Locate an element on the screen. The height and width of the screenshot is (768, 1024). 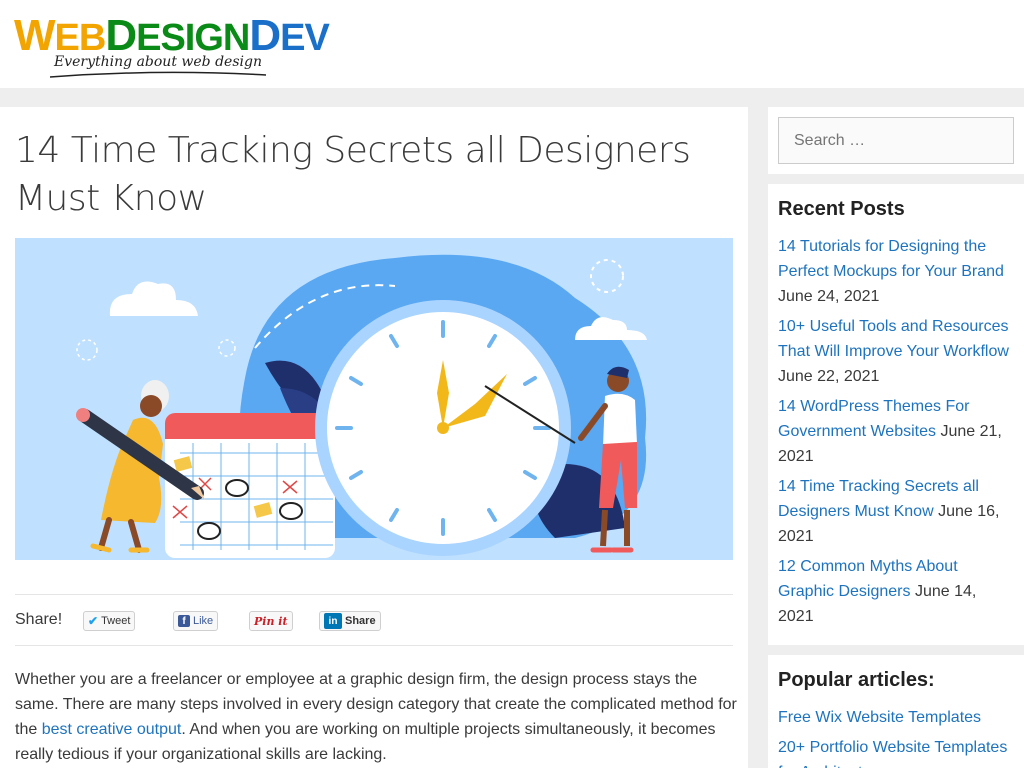
search-input is located at coordinates (896, 140).